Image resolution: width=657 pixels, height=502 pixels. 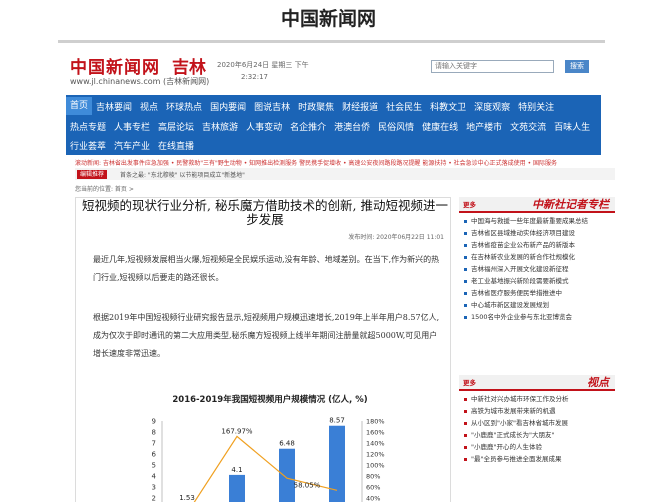 What do you see at coordinates (307, 485) in the screenshot?
I see `growth-rate-label: 58.05%` at bounding box center [307, 485].